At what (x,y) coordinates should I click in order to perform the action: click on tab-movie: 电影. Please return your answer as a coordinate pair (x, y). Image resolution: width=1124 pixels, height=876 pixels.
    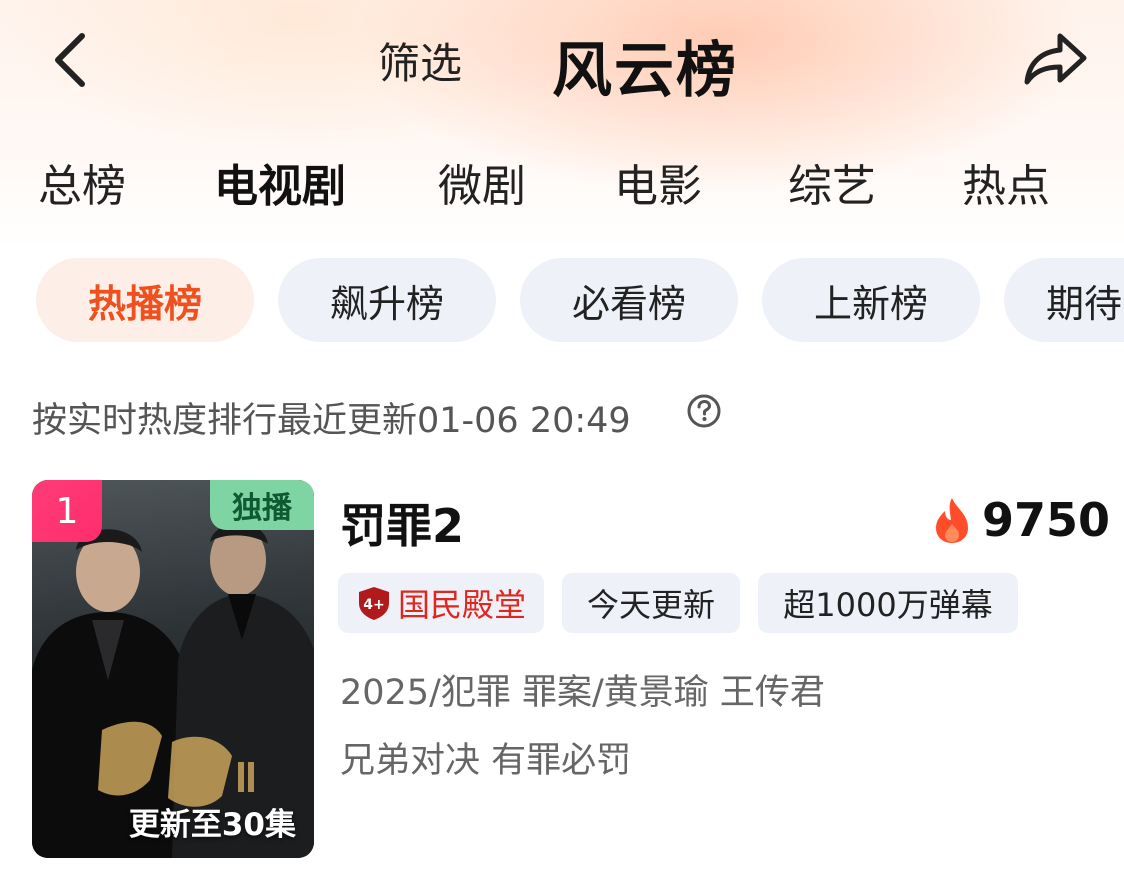
    Looking at the image, I should click on (658, 182).